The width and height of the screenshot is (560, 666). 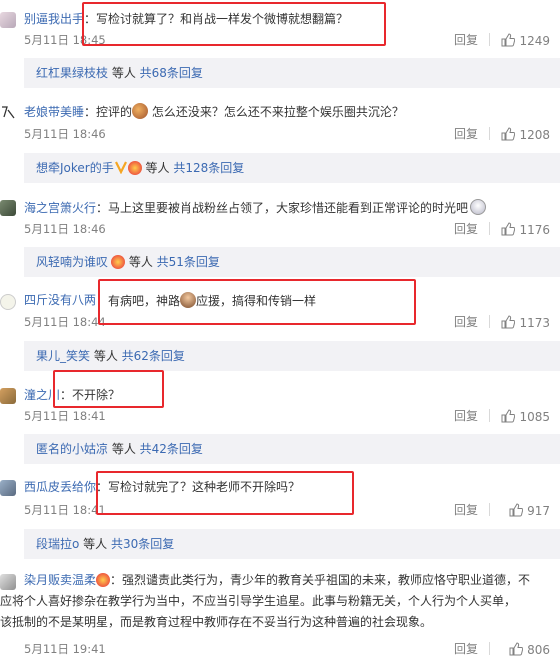 I want to click on like-button: 1249, so click(x=521, y=40).